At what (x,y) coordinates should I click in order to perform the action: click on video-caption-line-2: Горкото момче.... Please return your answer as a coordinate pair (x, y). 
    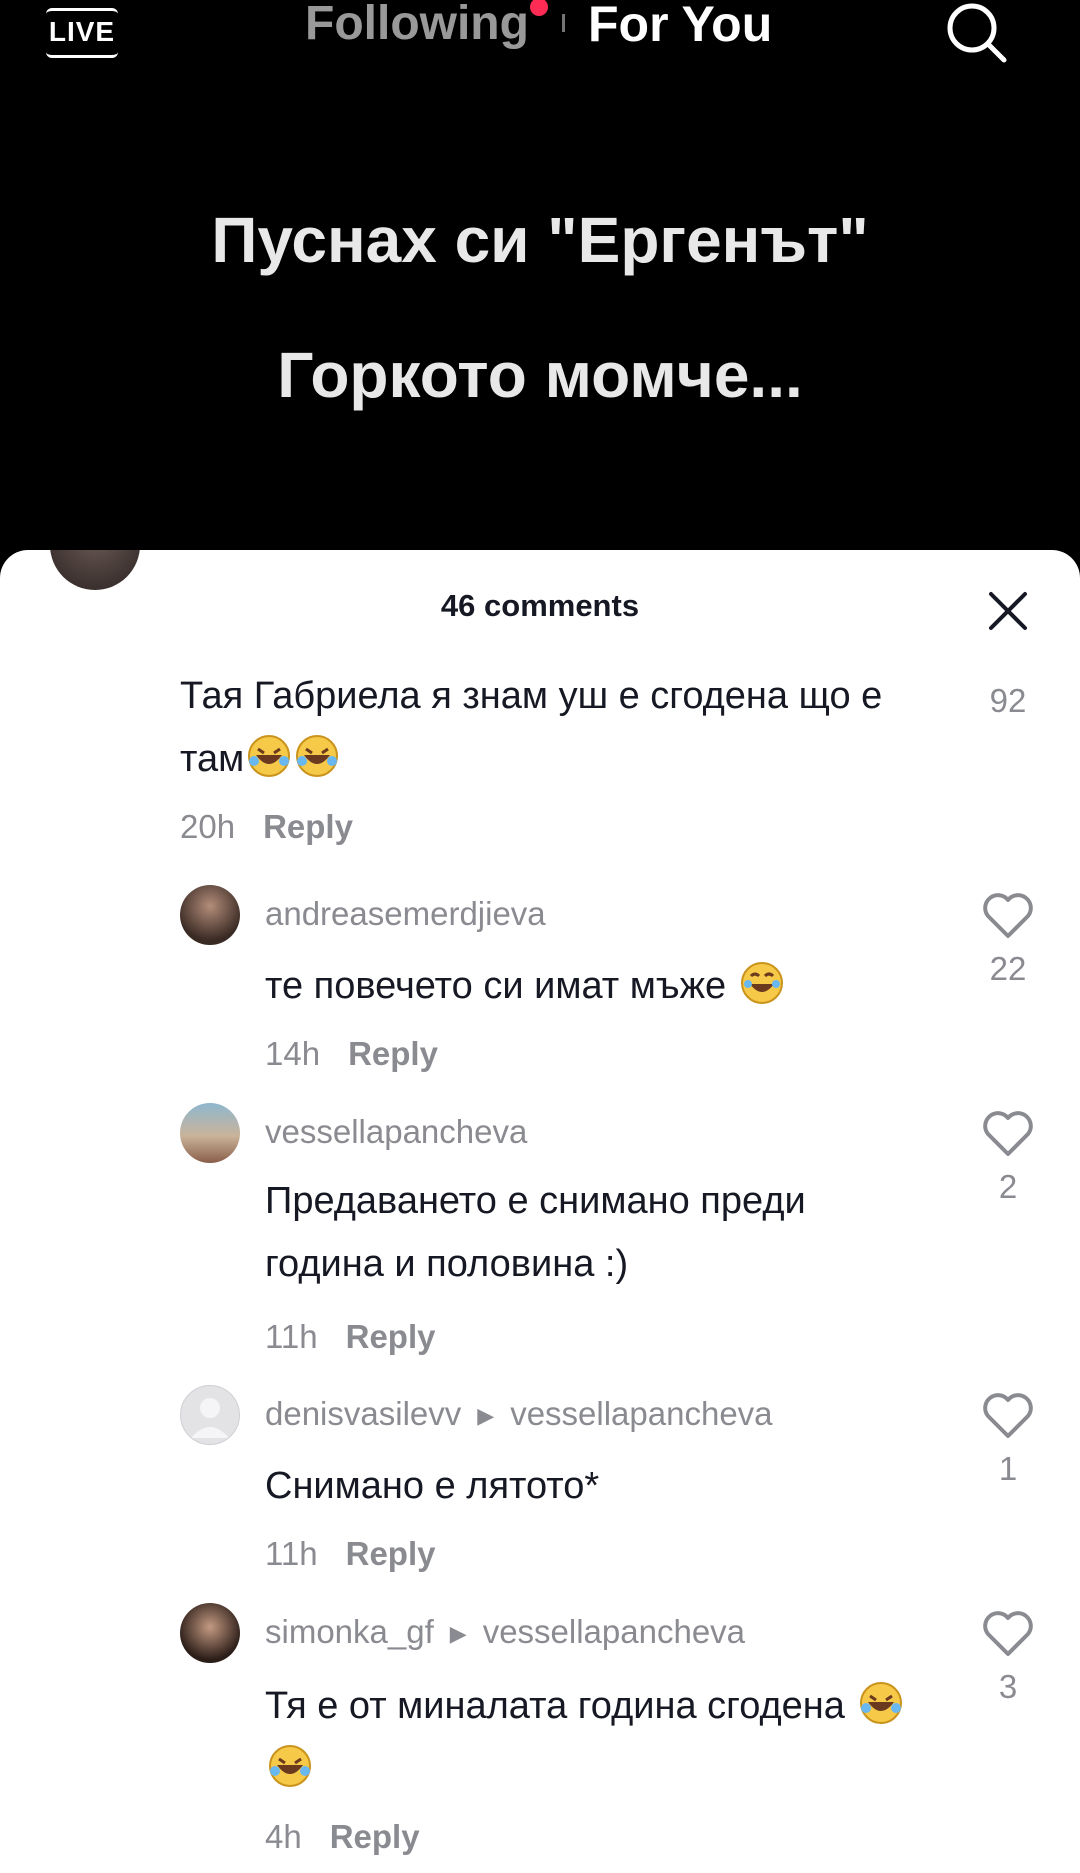
    Looking at the image, I should click on (540, 375).